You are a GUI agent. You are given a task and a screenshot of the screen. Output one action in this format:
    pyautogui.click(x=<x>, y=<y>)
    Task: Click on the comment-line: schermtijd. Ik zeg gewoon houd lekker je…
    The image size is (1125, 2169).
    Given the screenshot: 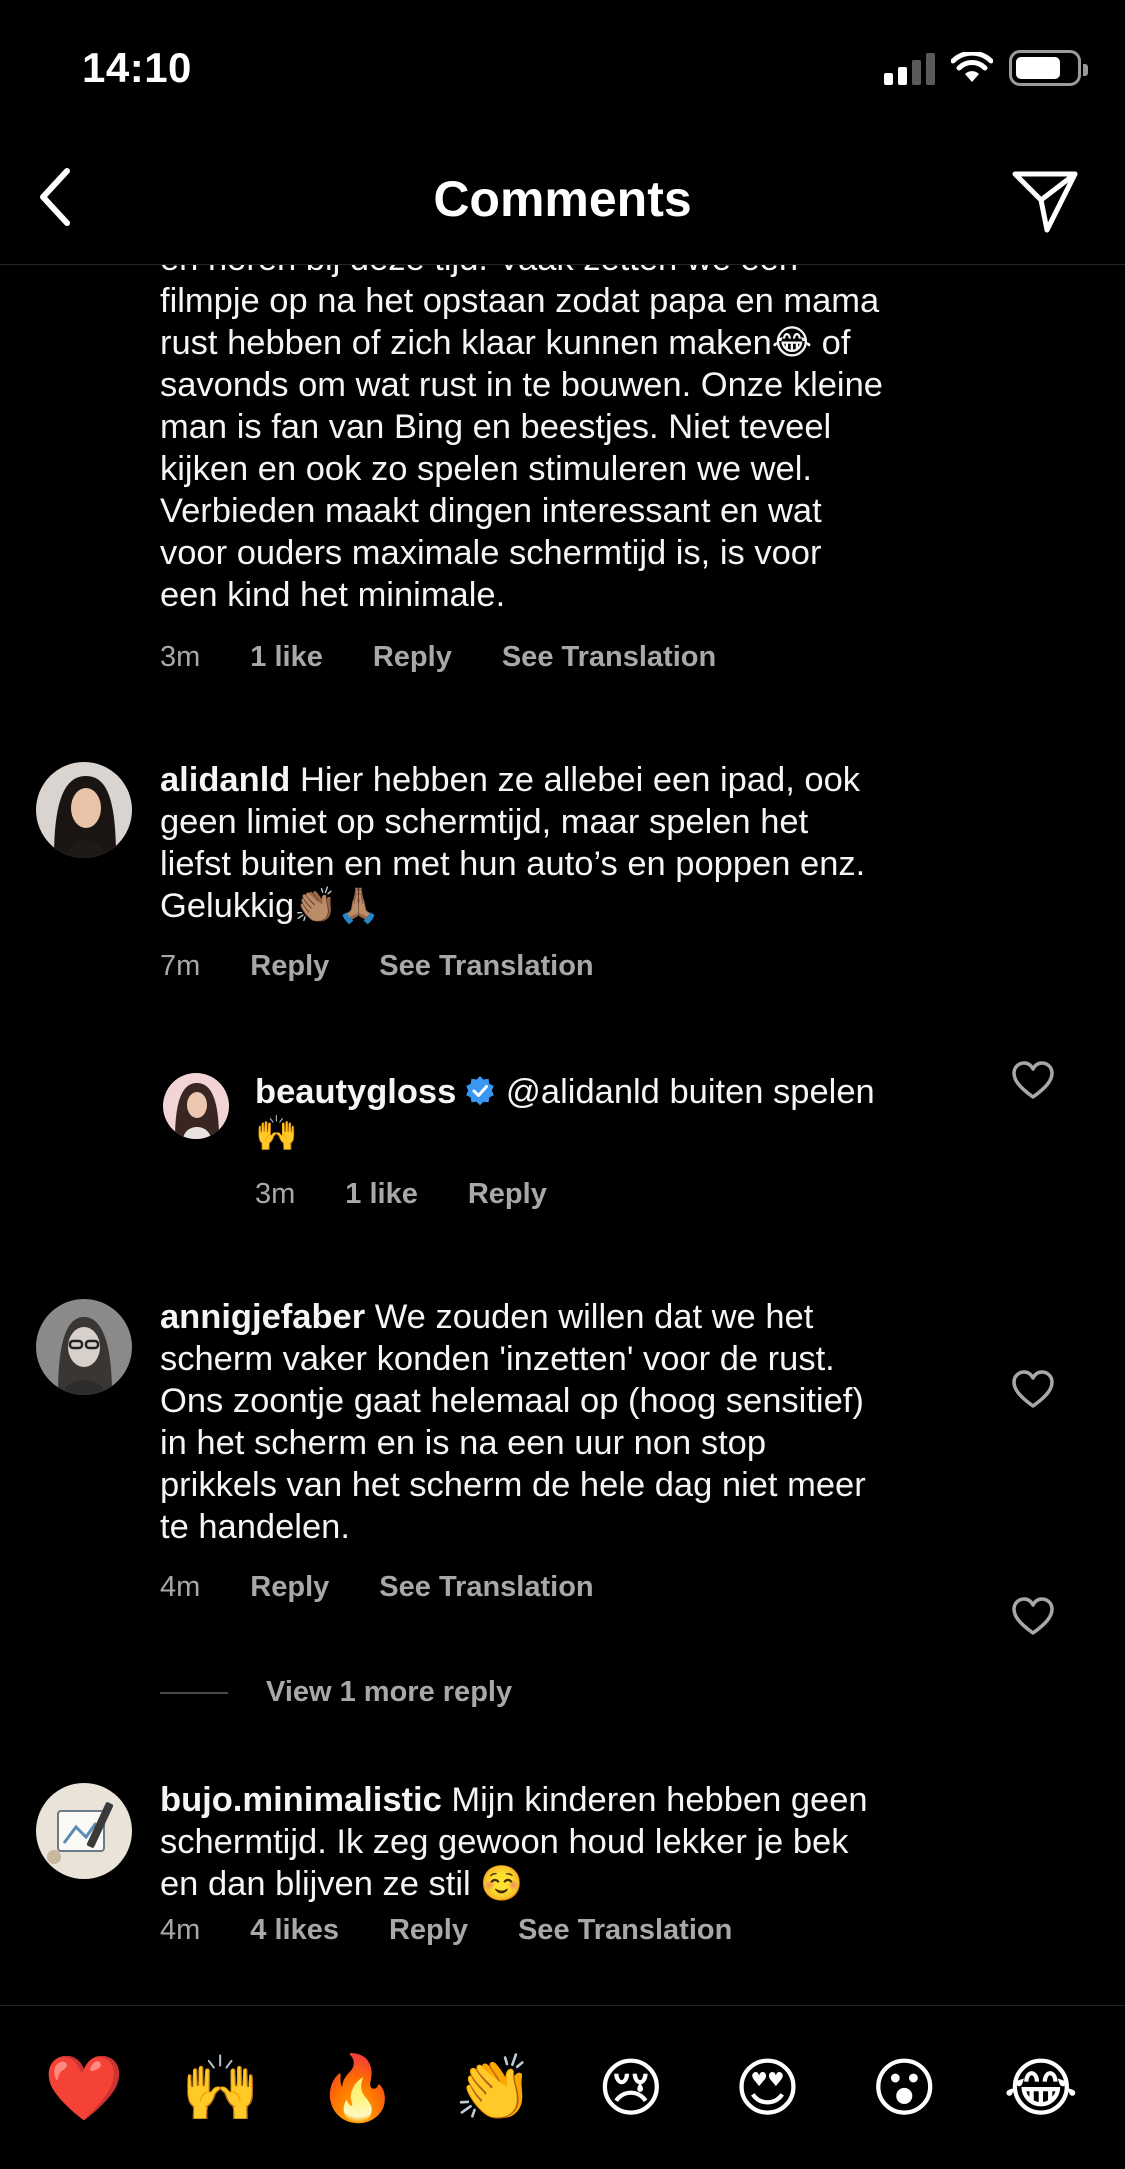 What is the action you would take?
    pyautogui.click(x=504, y=1842)
    